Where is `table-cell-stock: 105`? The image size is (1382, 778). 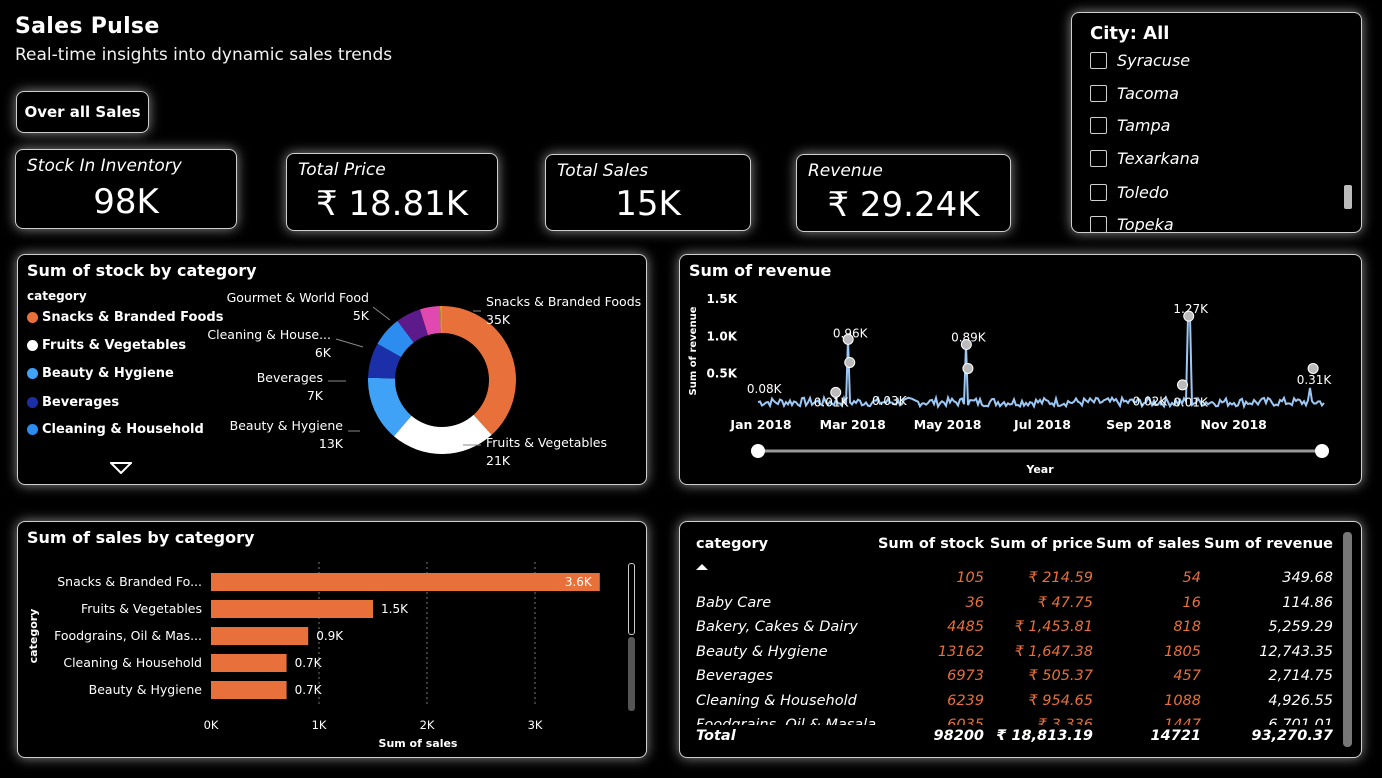
table-cell-stock: 105 is located at coordinates (970, 578).